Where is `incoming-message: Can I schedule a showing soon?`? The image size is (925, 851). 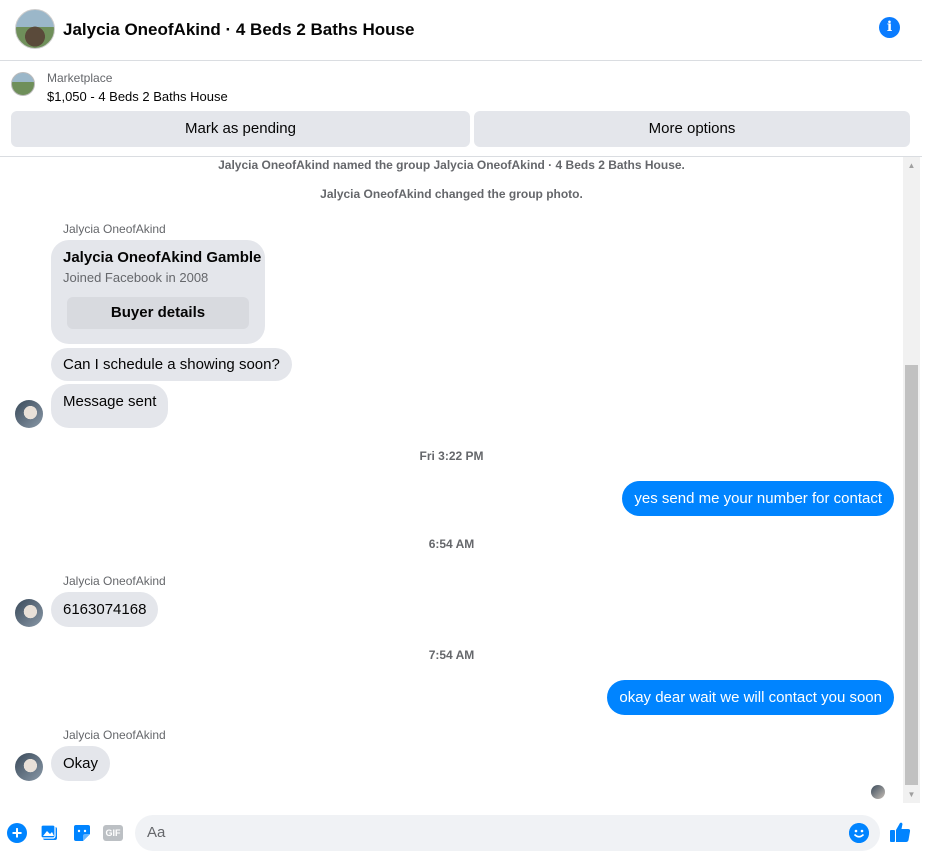
incoming-message: Can I schedule a showing soon? is located at coordinates (171, 364).